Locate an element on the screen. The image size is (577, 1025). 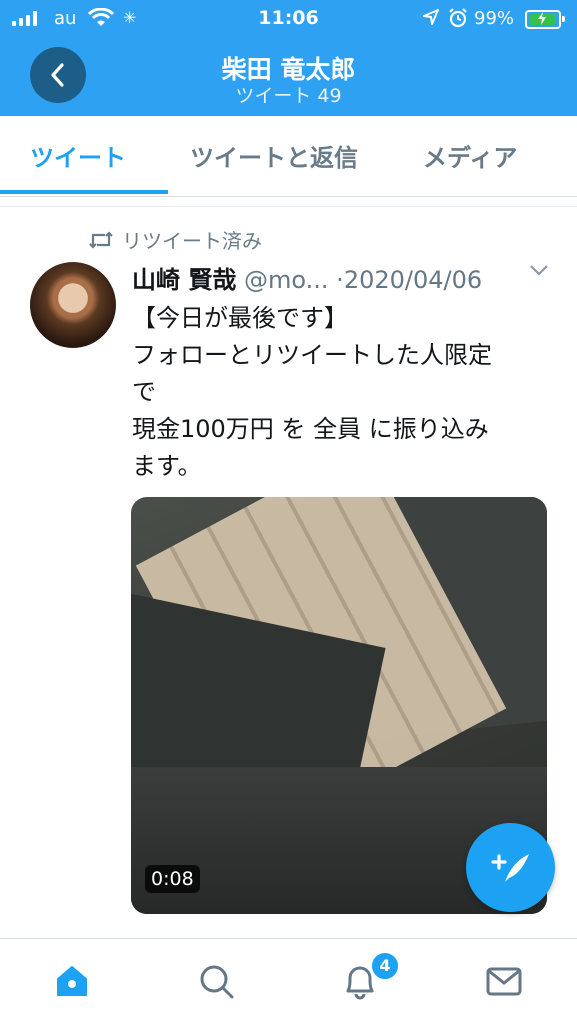
tweet-line: 現金100万円 を 全員 に振り込み is located at coordinates (310, 429).